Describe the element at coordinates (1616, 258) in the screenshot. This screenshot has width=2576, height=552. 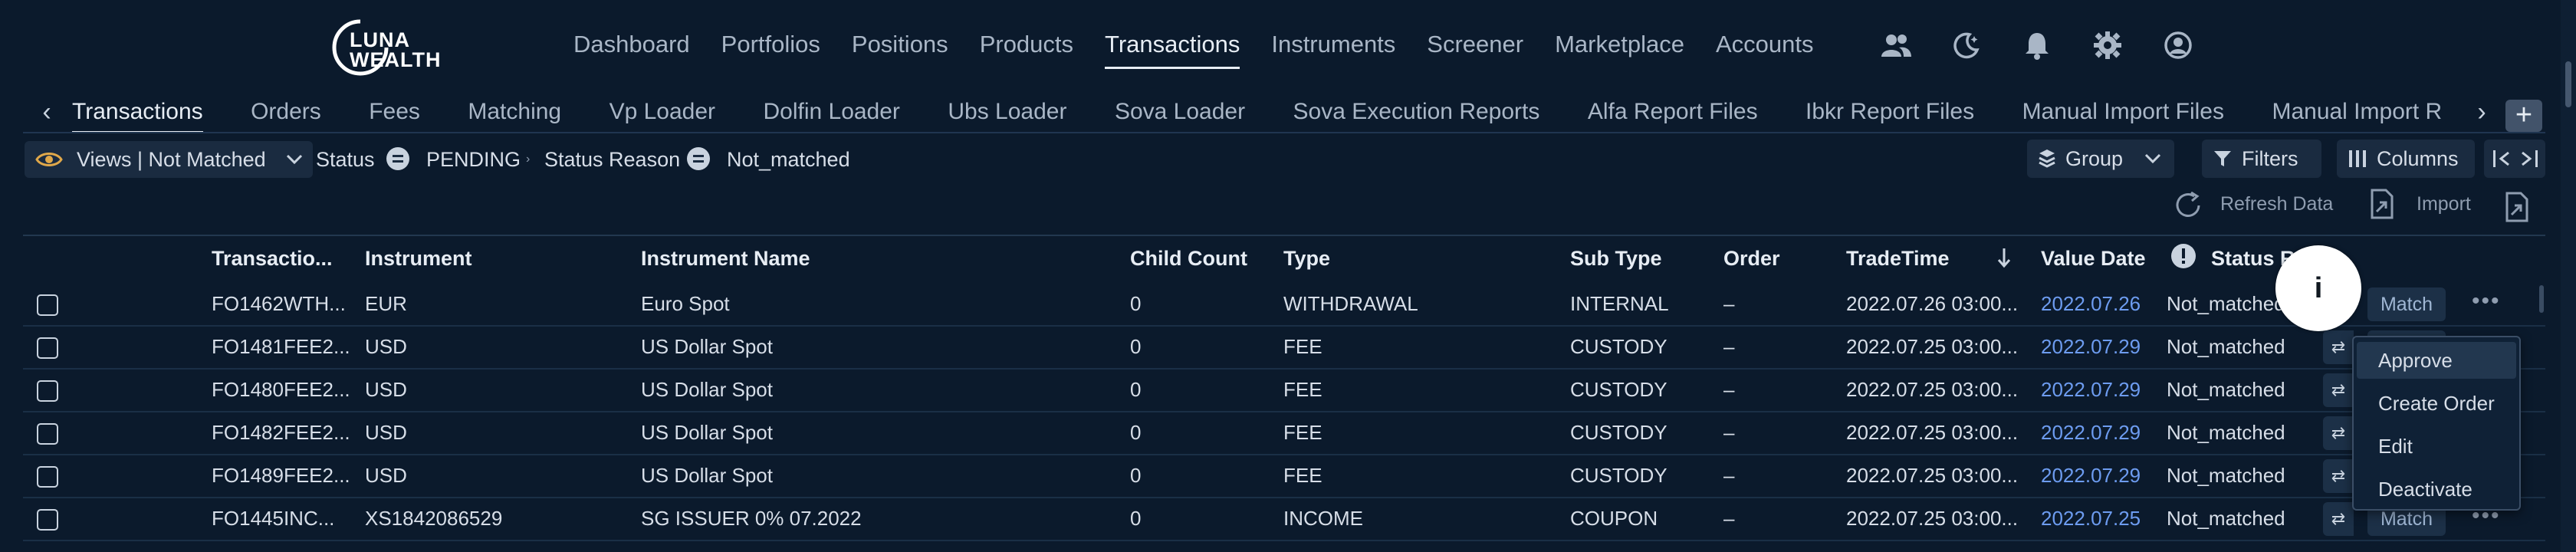
I see `column-header-sub-type: Sub Type` at that location.